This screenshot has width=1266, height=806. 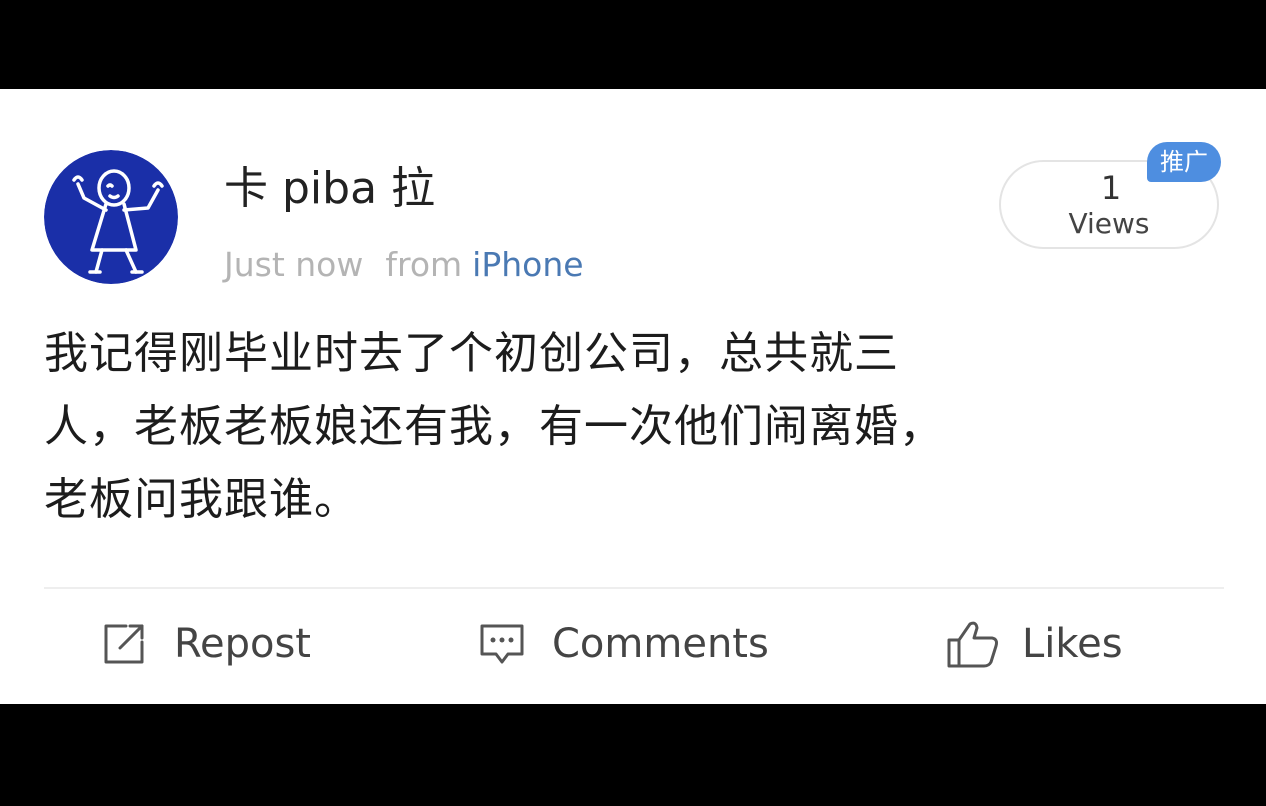 I want to click on likes-button: Likes, so click(x=1034, y=644).